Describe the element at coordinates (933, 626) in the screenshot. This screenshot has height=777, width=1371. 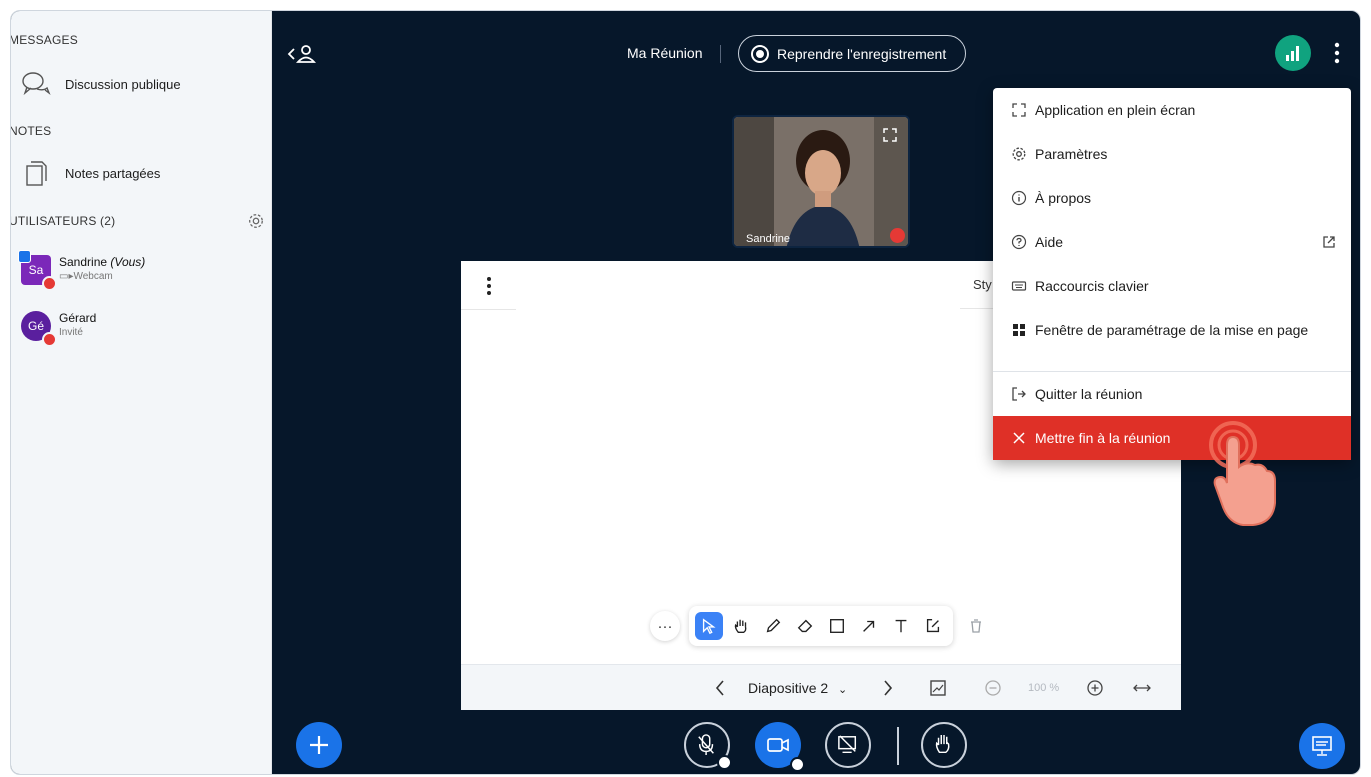
I see `sticky-note-tool` at that location.